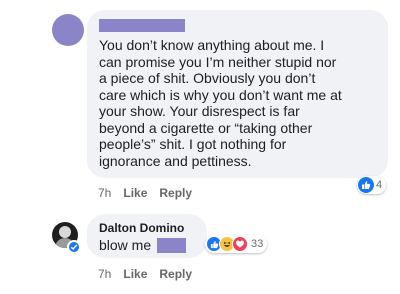 The height and width of the screenshot is (294, 400). I want to click on reply-line: blow me, so click(147, 245).